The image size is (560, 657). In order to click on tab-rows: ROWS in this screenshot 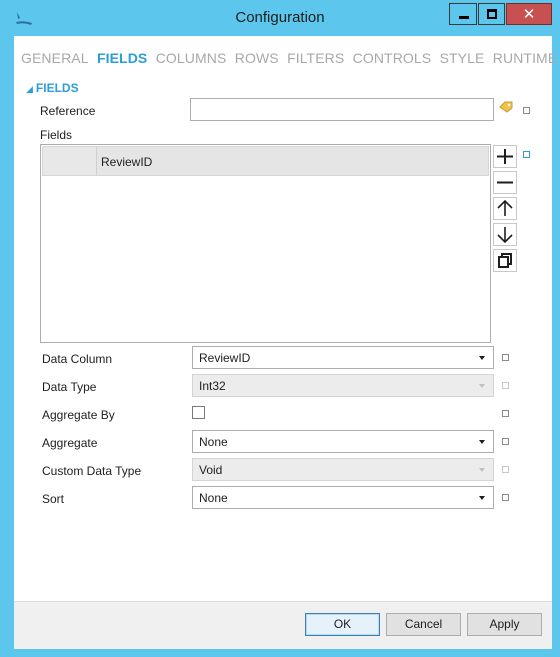, I will do `click(257, 58)`.